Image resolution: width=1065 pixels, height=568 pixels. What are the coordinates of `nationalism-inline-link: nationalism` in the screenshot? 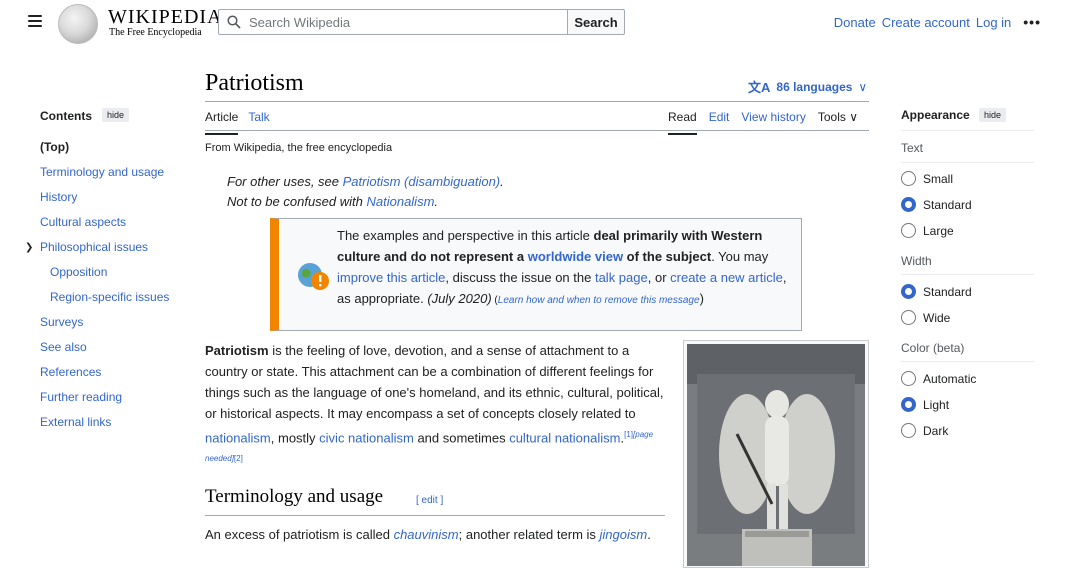 It's located at (238, 437).